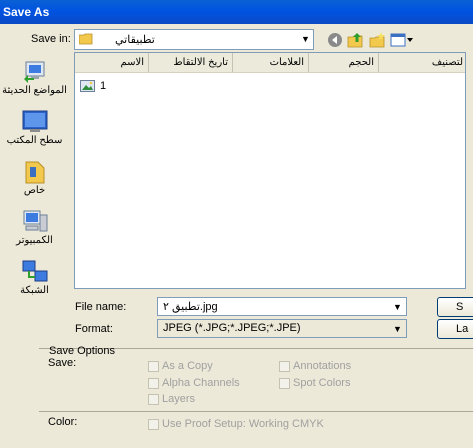  I want to click on save-button: S, so click(455, 307).